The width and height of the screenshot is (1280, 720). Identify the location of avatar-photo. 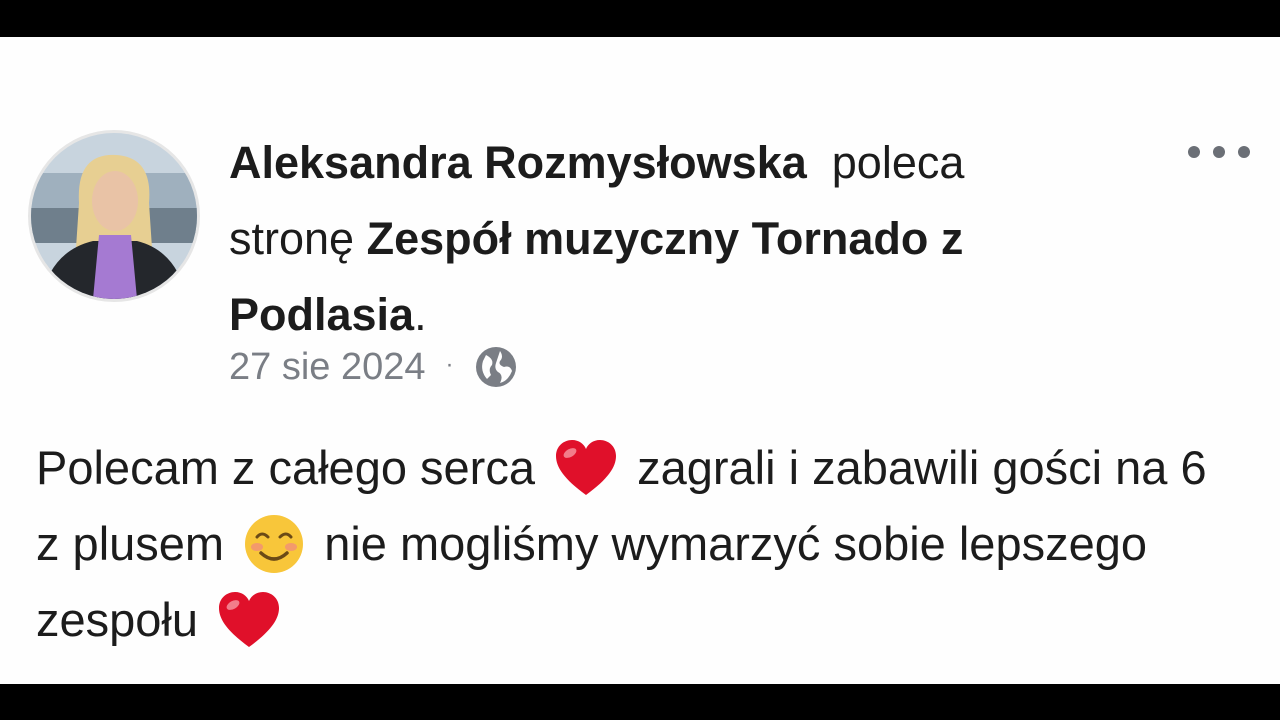
(114, 216).